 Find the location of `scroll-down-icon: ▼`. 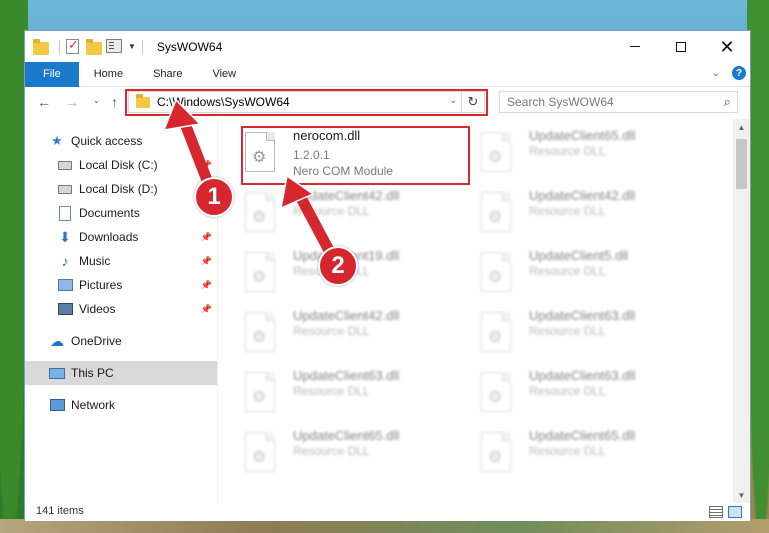

scroll-down-icon: ▼ is located at coordinates (741, 495).